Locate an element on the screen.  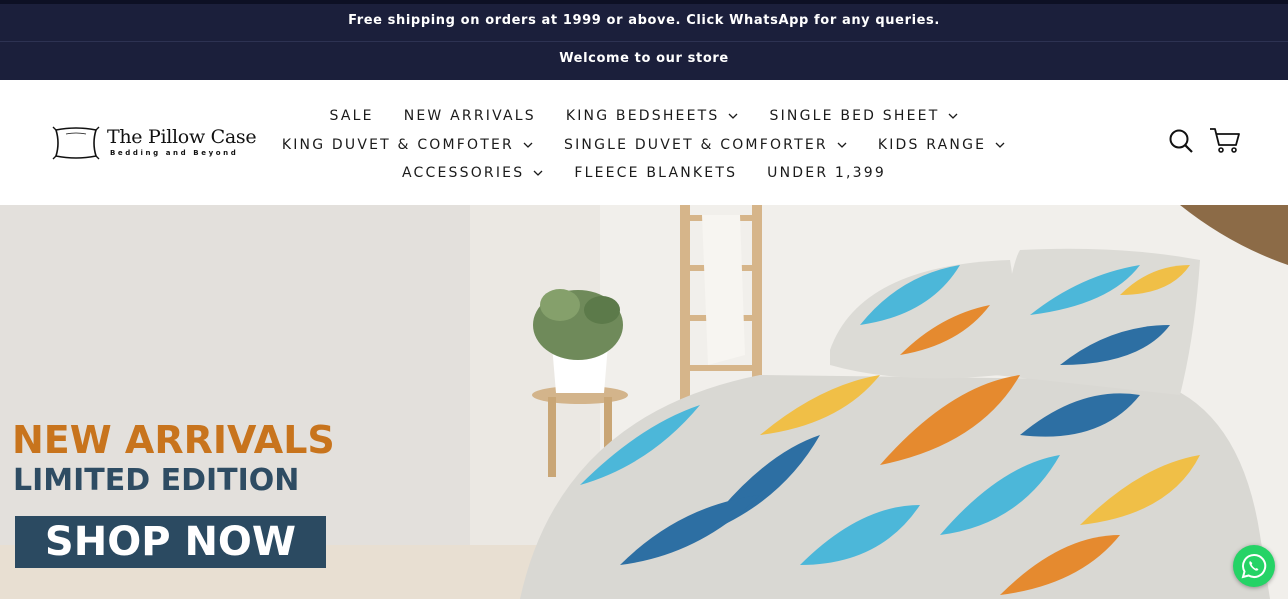
nav-item-label: UNDER 1,399 is located at coordinates (826, 173).